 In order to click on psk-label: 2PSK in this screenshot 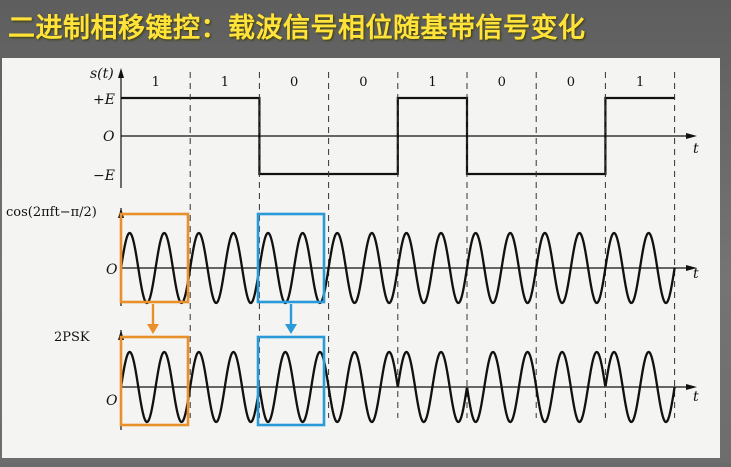, I will do `click(72, 337)`.